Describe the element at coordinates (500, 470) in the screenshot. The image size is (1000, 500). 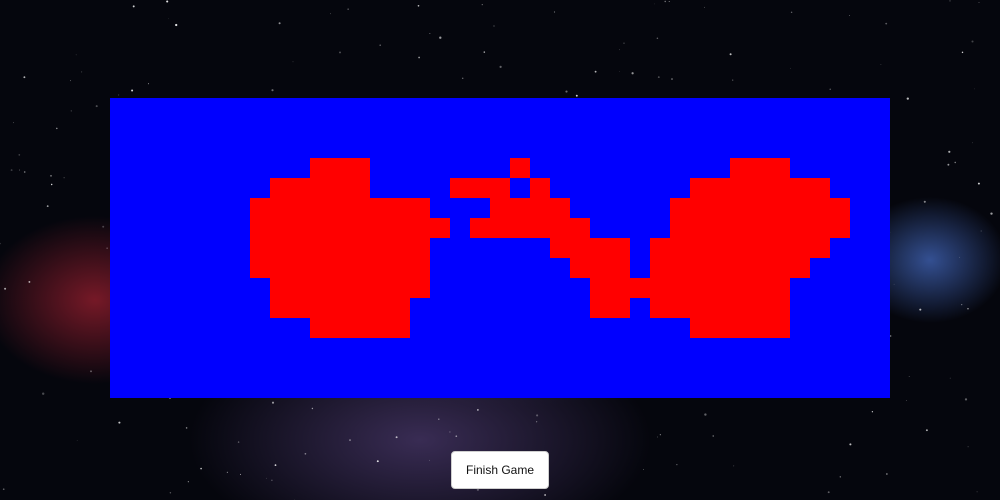
I see `finish-game-button: Finish Game` at that location.